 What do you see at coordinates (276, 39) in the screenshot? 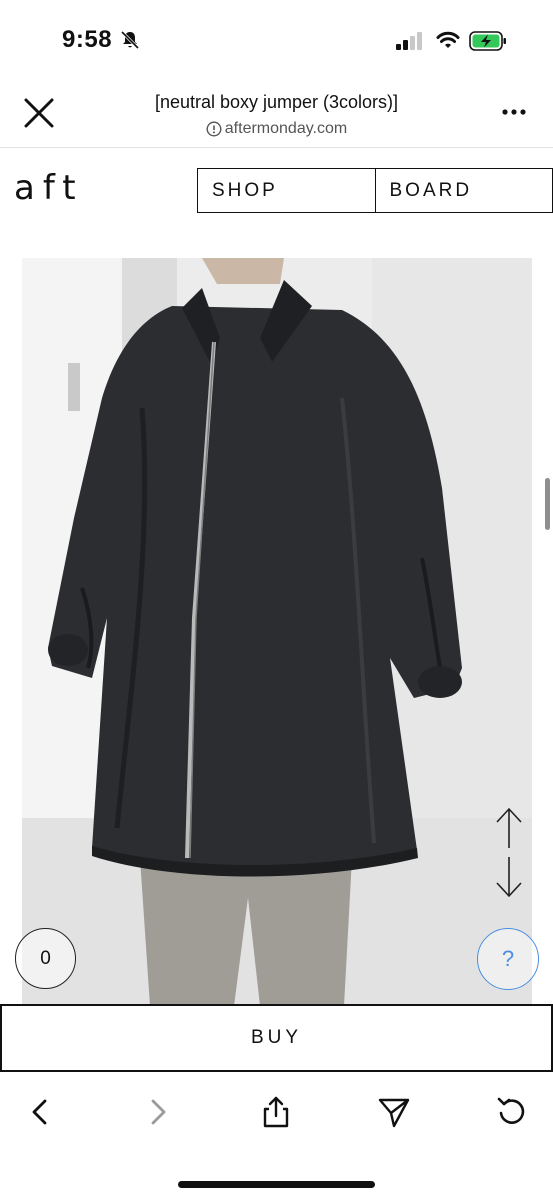
I see `status-bar: 9:58` at bounding box center [276, 39].